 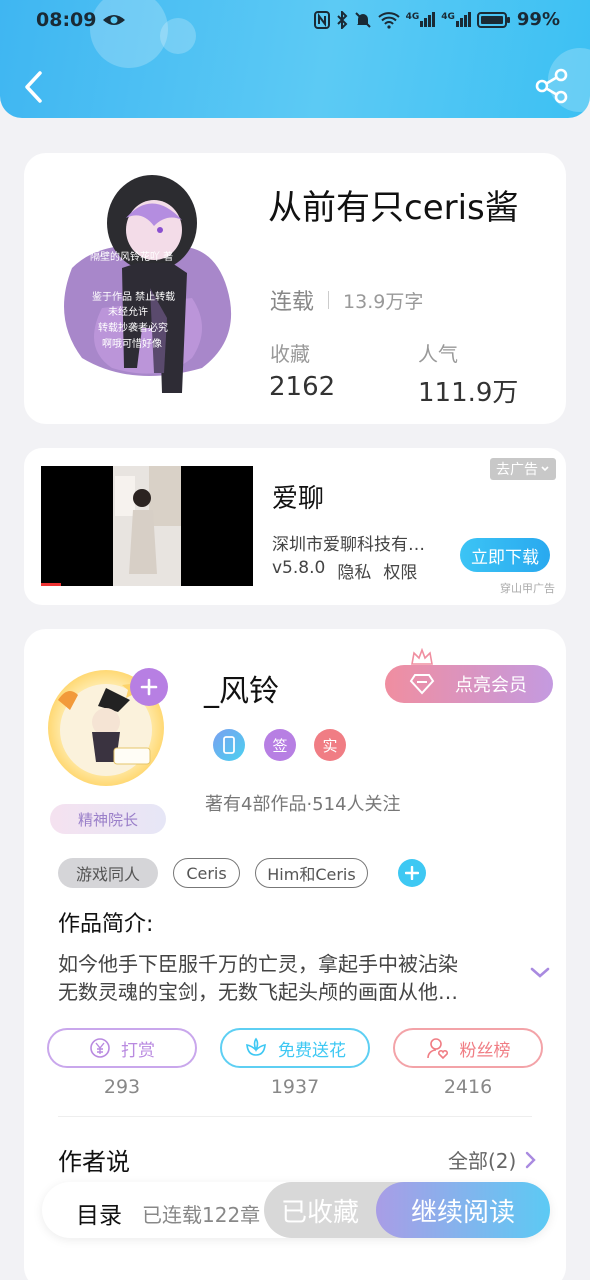 I want to click on remove-ad-button: 去广告, so click(x=523, y=469).